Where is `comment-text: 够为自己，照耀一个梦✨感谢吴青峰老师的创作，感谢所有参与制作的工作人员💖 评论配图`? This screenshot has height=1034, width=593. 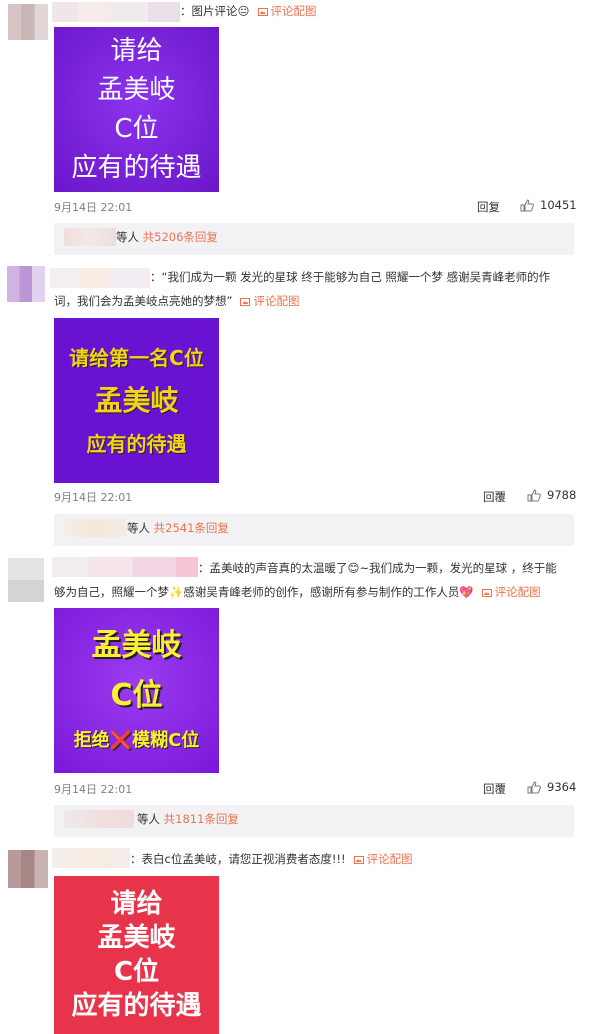
comment-text: 够为自己，照耀一个梦✨感谢吴青峰老师的创作，感谢所有参与制作的工作人员💖 评论配图 is located at coordinates (297, 592).